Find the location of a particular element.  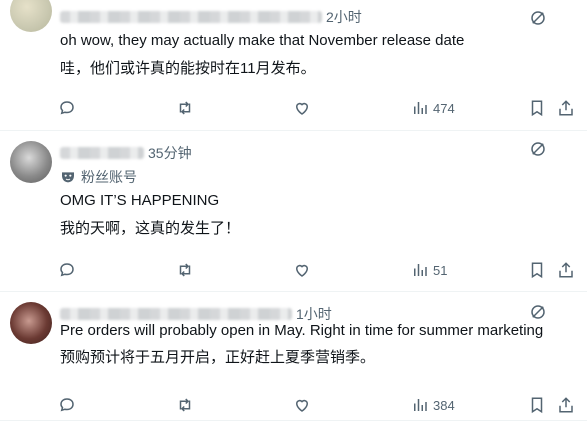

post-time: 35分钟 is located at coordinates (170, 153).